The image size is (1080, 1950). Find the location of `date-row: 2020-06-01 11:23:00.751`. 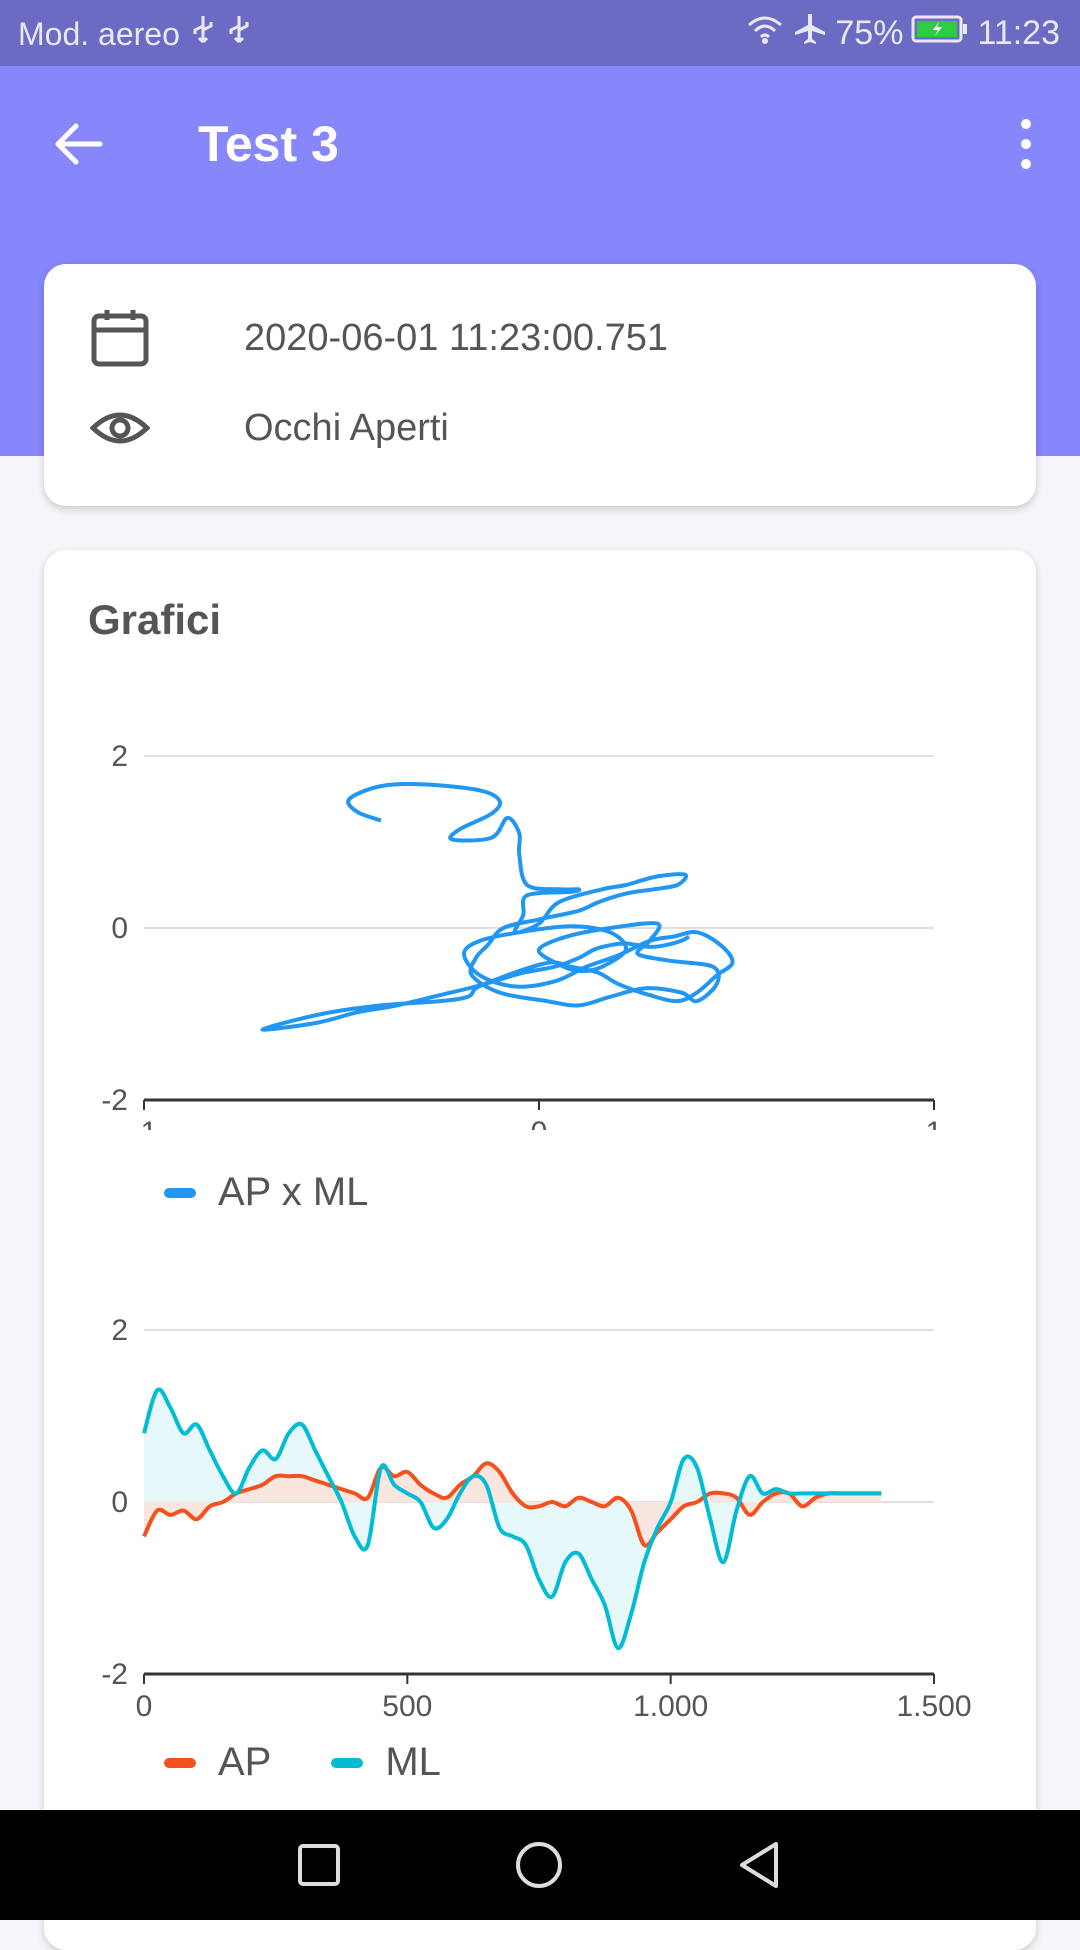

date-row: 2020-06-01 11:23:00.751 is located at coordinates (379, 338).